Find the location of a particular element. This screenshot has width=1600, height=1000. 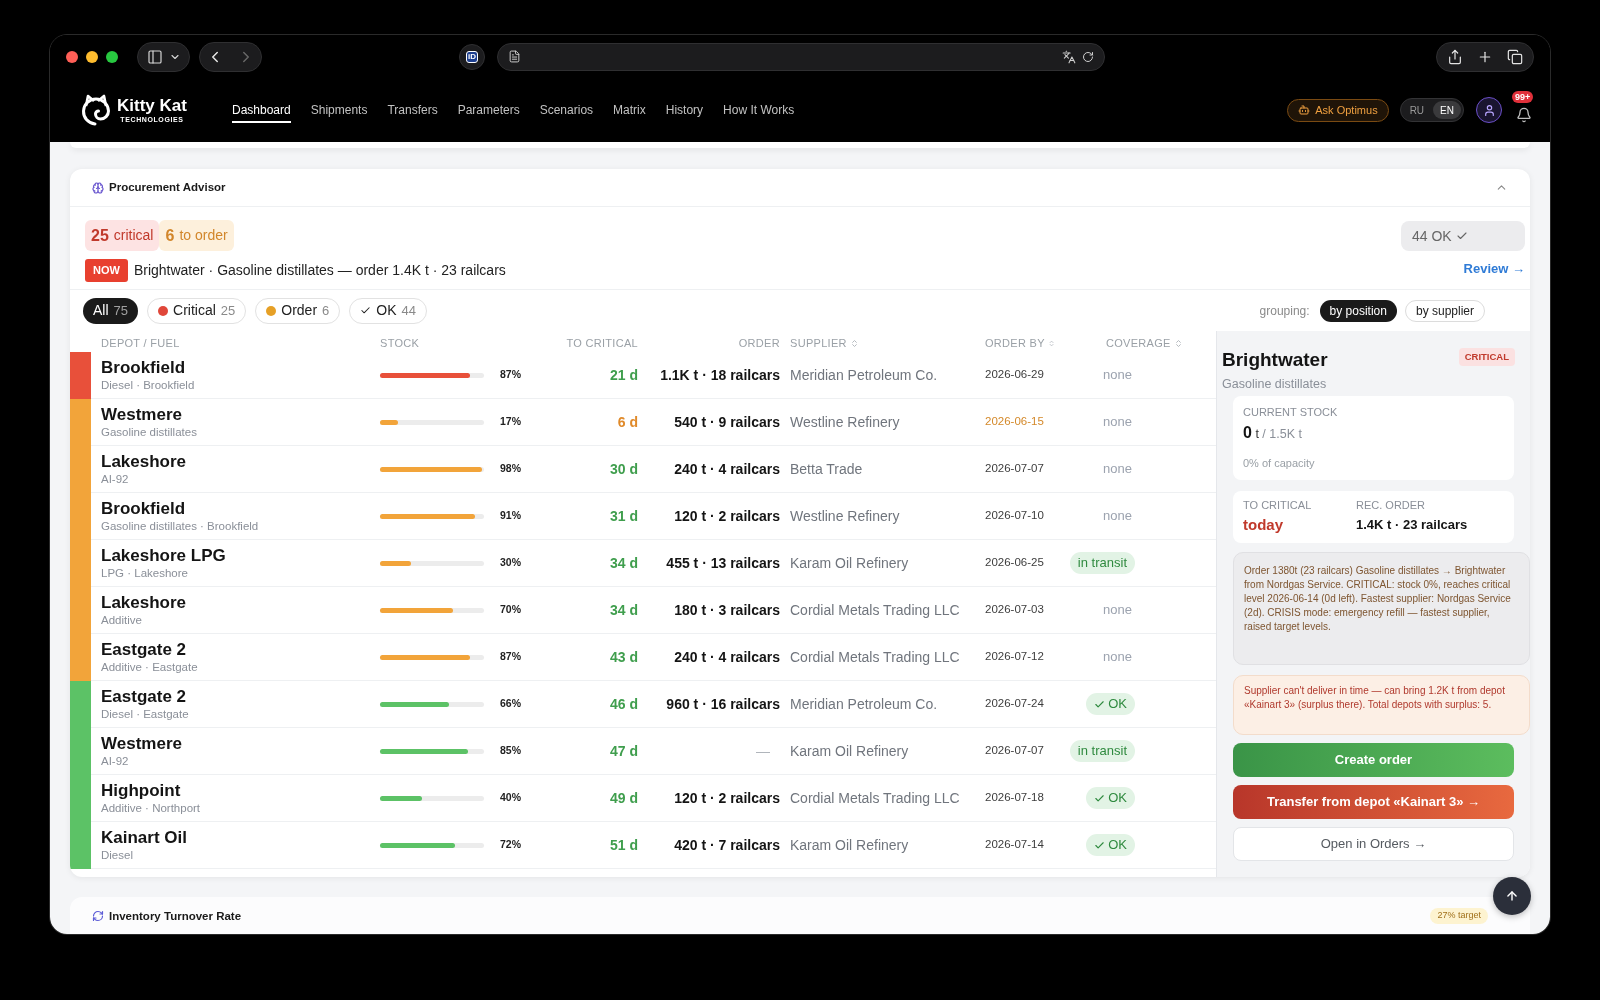

depot-name: Highpoint is located at coordinates (141, 791).